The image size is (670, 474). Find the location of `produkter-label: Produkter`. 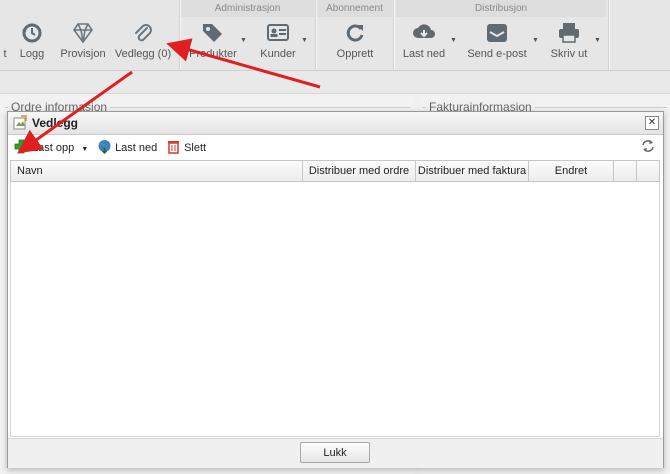

produkter-label: Produkter is located at coordinates (213, 54).